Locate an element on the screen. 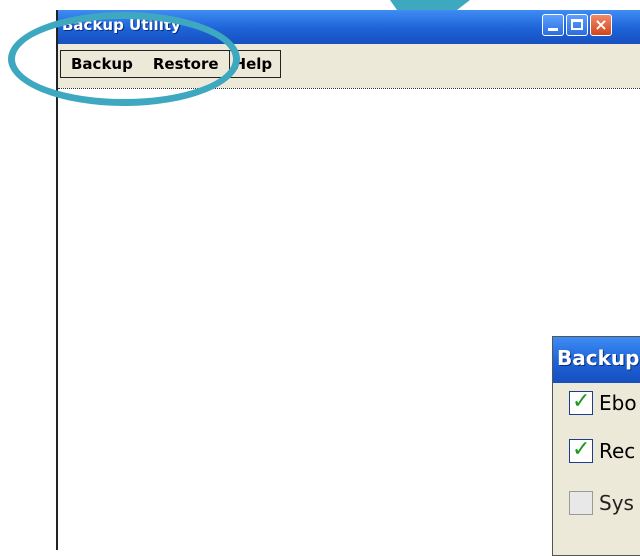  dialog-title: Backup is located at coordinates (598, 358).